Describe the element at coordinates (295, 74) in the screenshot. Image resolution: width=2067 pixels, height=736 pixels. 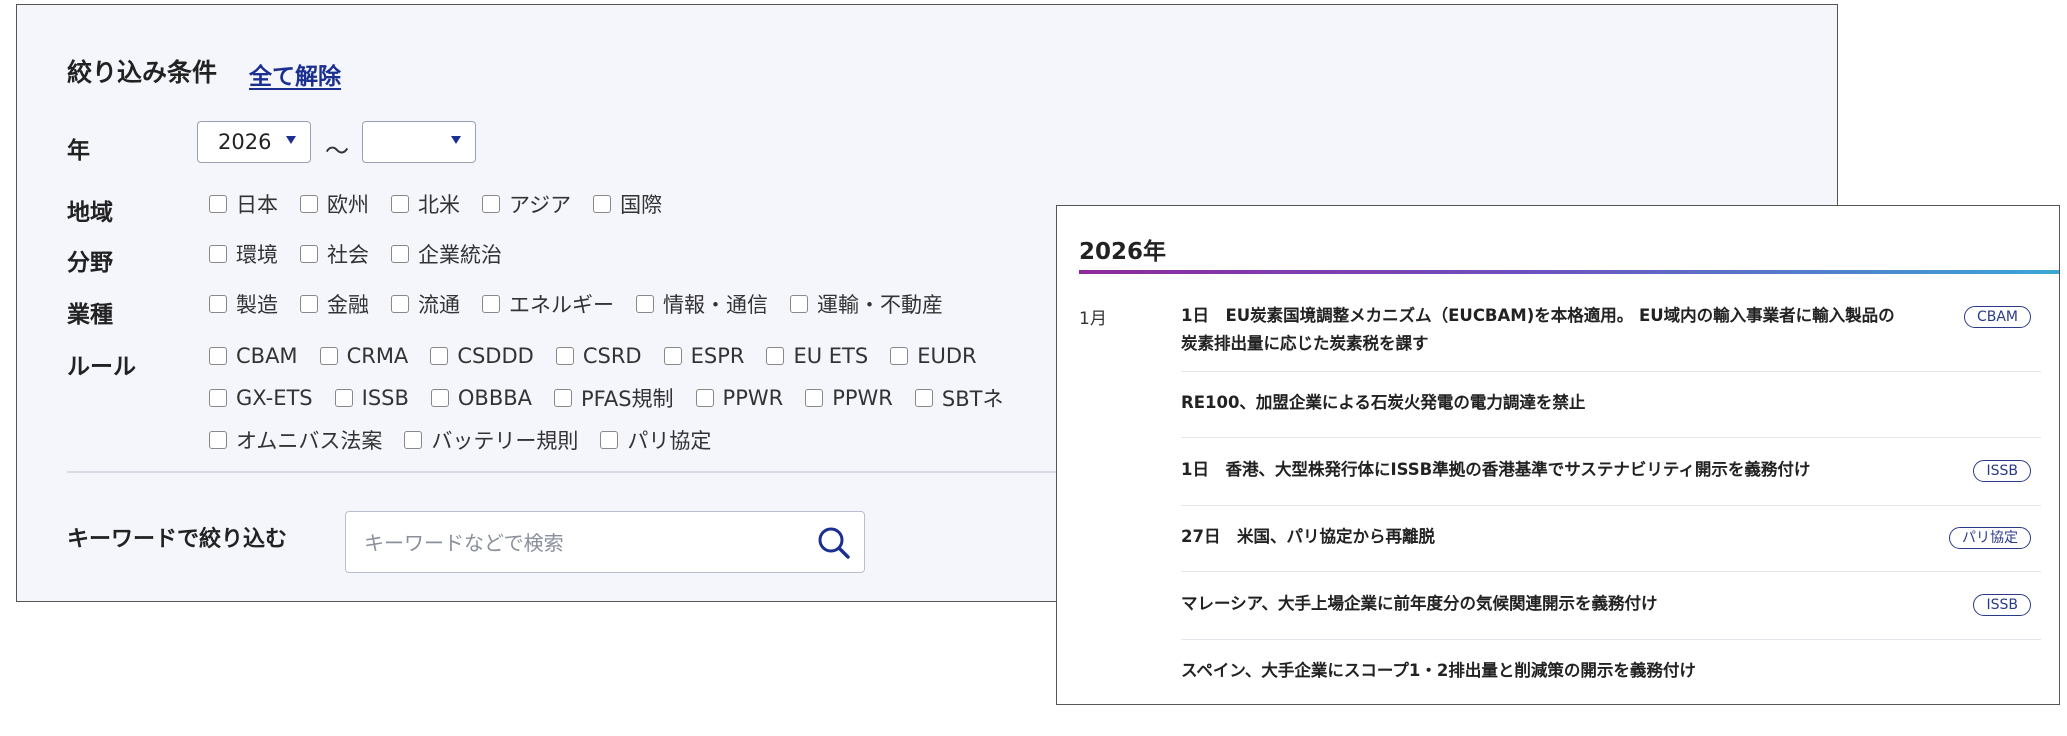
I see `clear-all-link: 全て解除` at that location.